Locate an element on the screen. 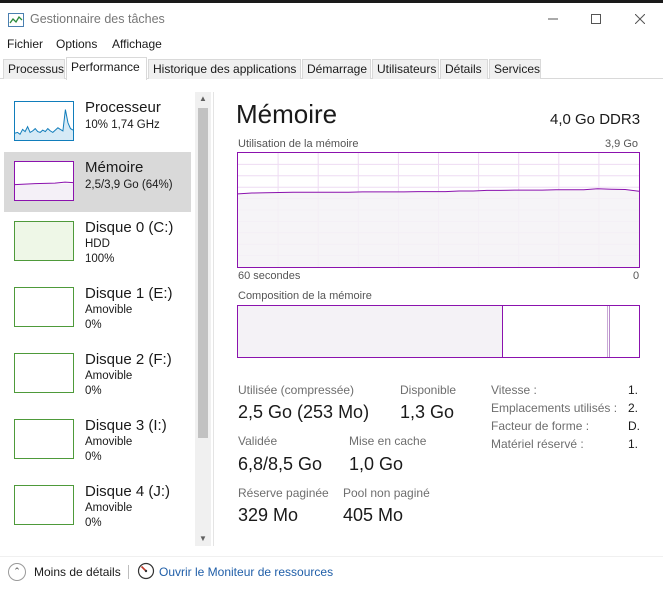 The width and height of the screenshot is (663, 594). memory-composition-chart is located at coordinates (438, 331).